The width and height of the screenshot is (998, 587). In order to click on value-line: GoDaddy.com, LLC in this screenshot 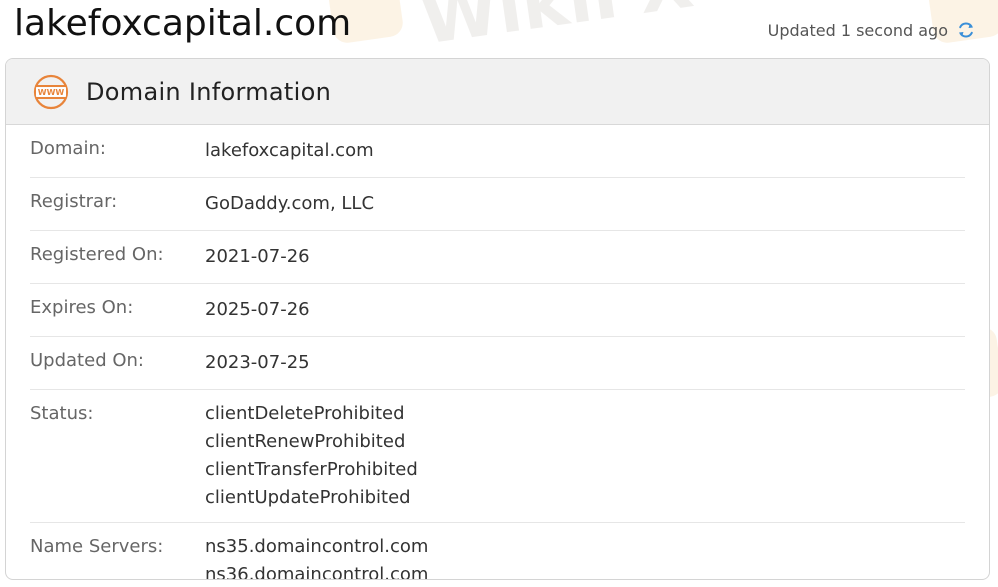, I will do `click(290, 203)`.